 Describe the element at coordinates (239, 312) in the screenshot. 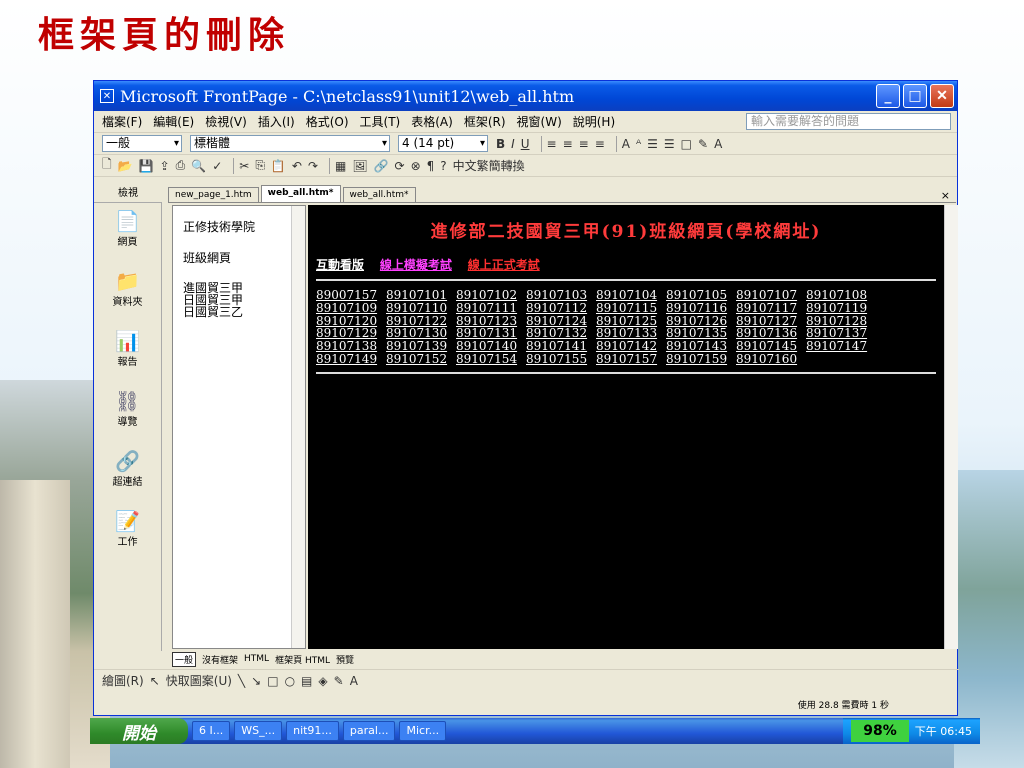

I see `dept-link: 日國貿三乙` at that location.